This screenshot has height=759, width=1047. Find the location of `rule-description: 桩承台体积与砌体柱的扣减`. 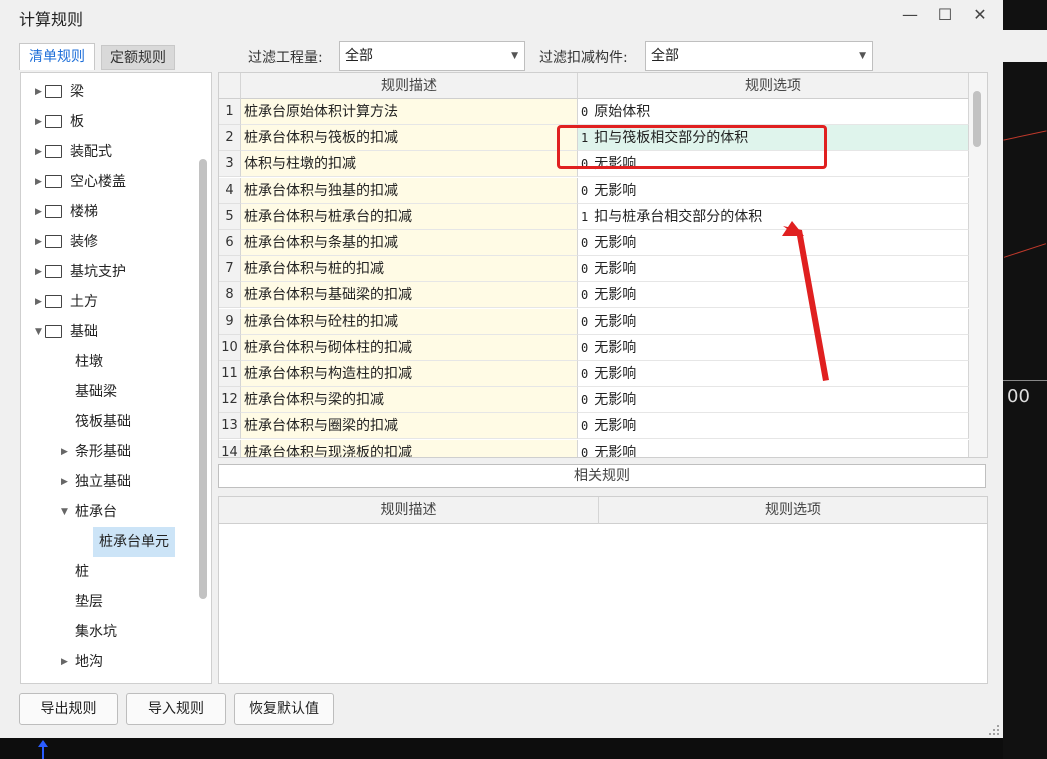

rule-description: 桩承台体积与砌体柱的扣减 is located at coordinates (409, 347).